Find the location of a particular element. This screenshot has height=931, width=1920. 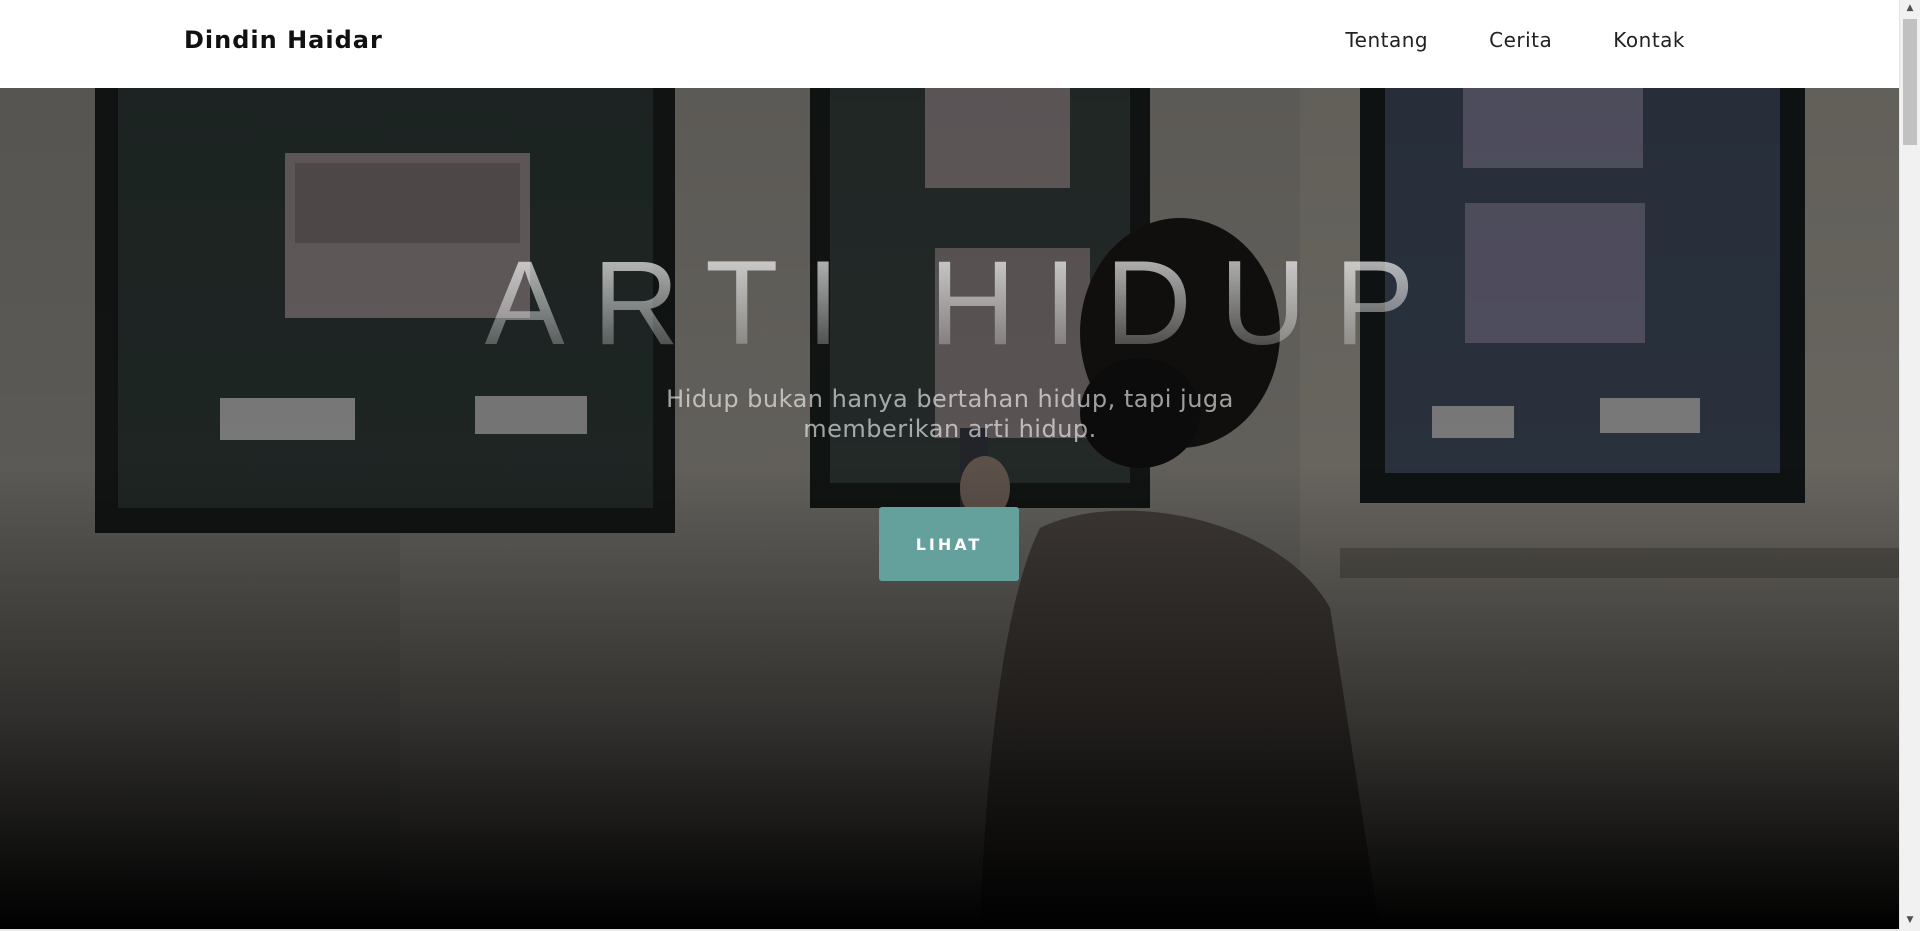

scroll-down-arrow-icon: ▼ is located at coordinates (1910, 920).